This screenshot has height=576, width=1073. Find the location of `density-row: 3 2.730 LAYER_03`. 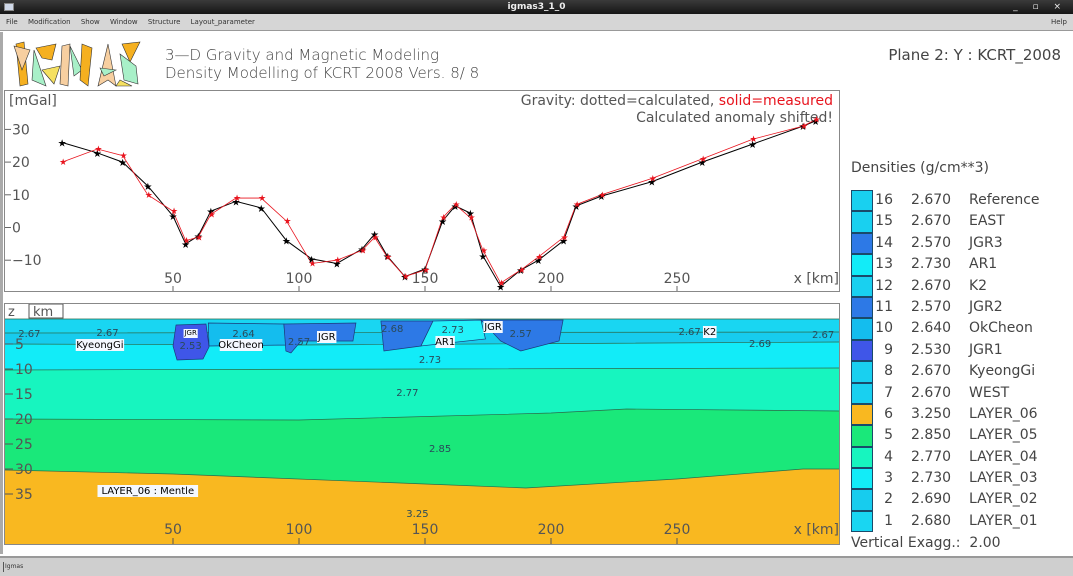

density-row: 3 2.730 LAYER_03 is located at coordinates (961, 479).